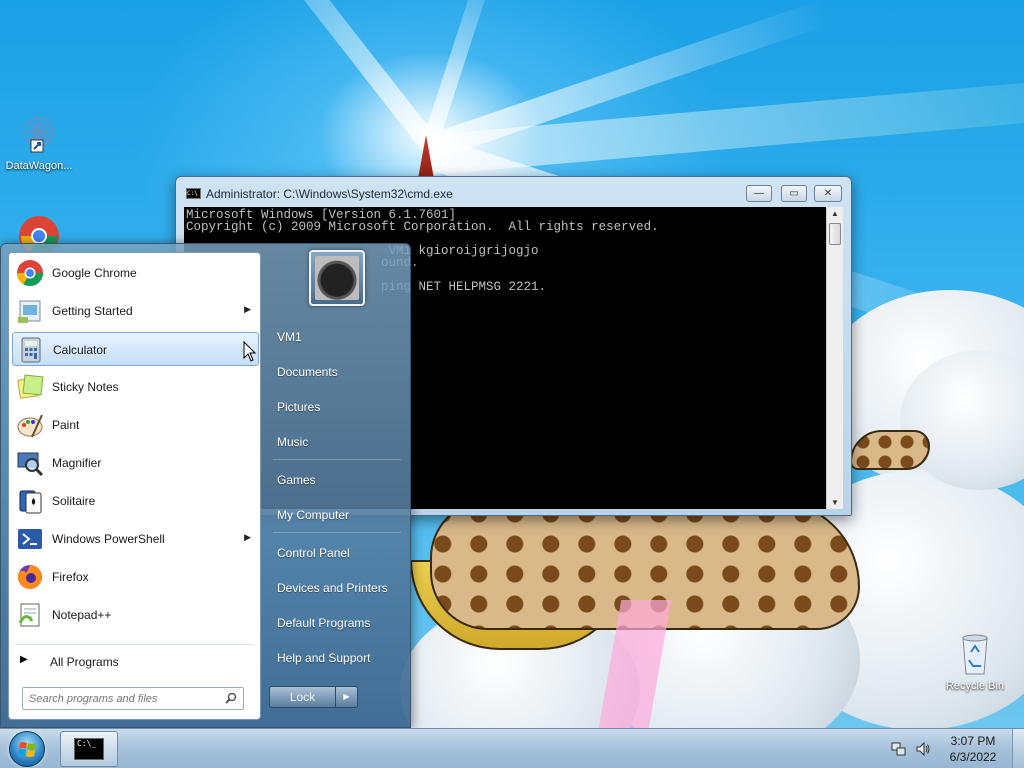 This screenshot has height=768, width=1024. Describe the element at coordinates (30, 273) in the screenshot. I see `chrome-icon` at that location.